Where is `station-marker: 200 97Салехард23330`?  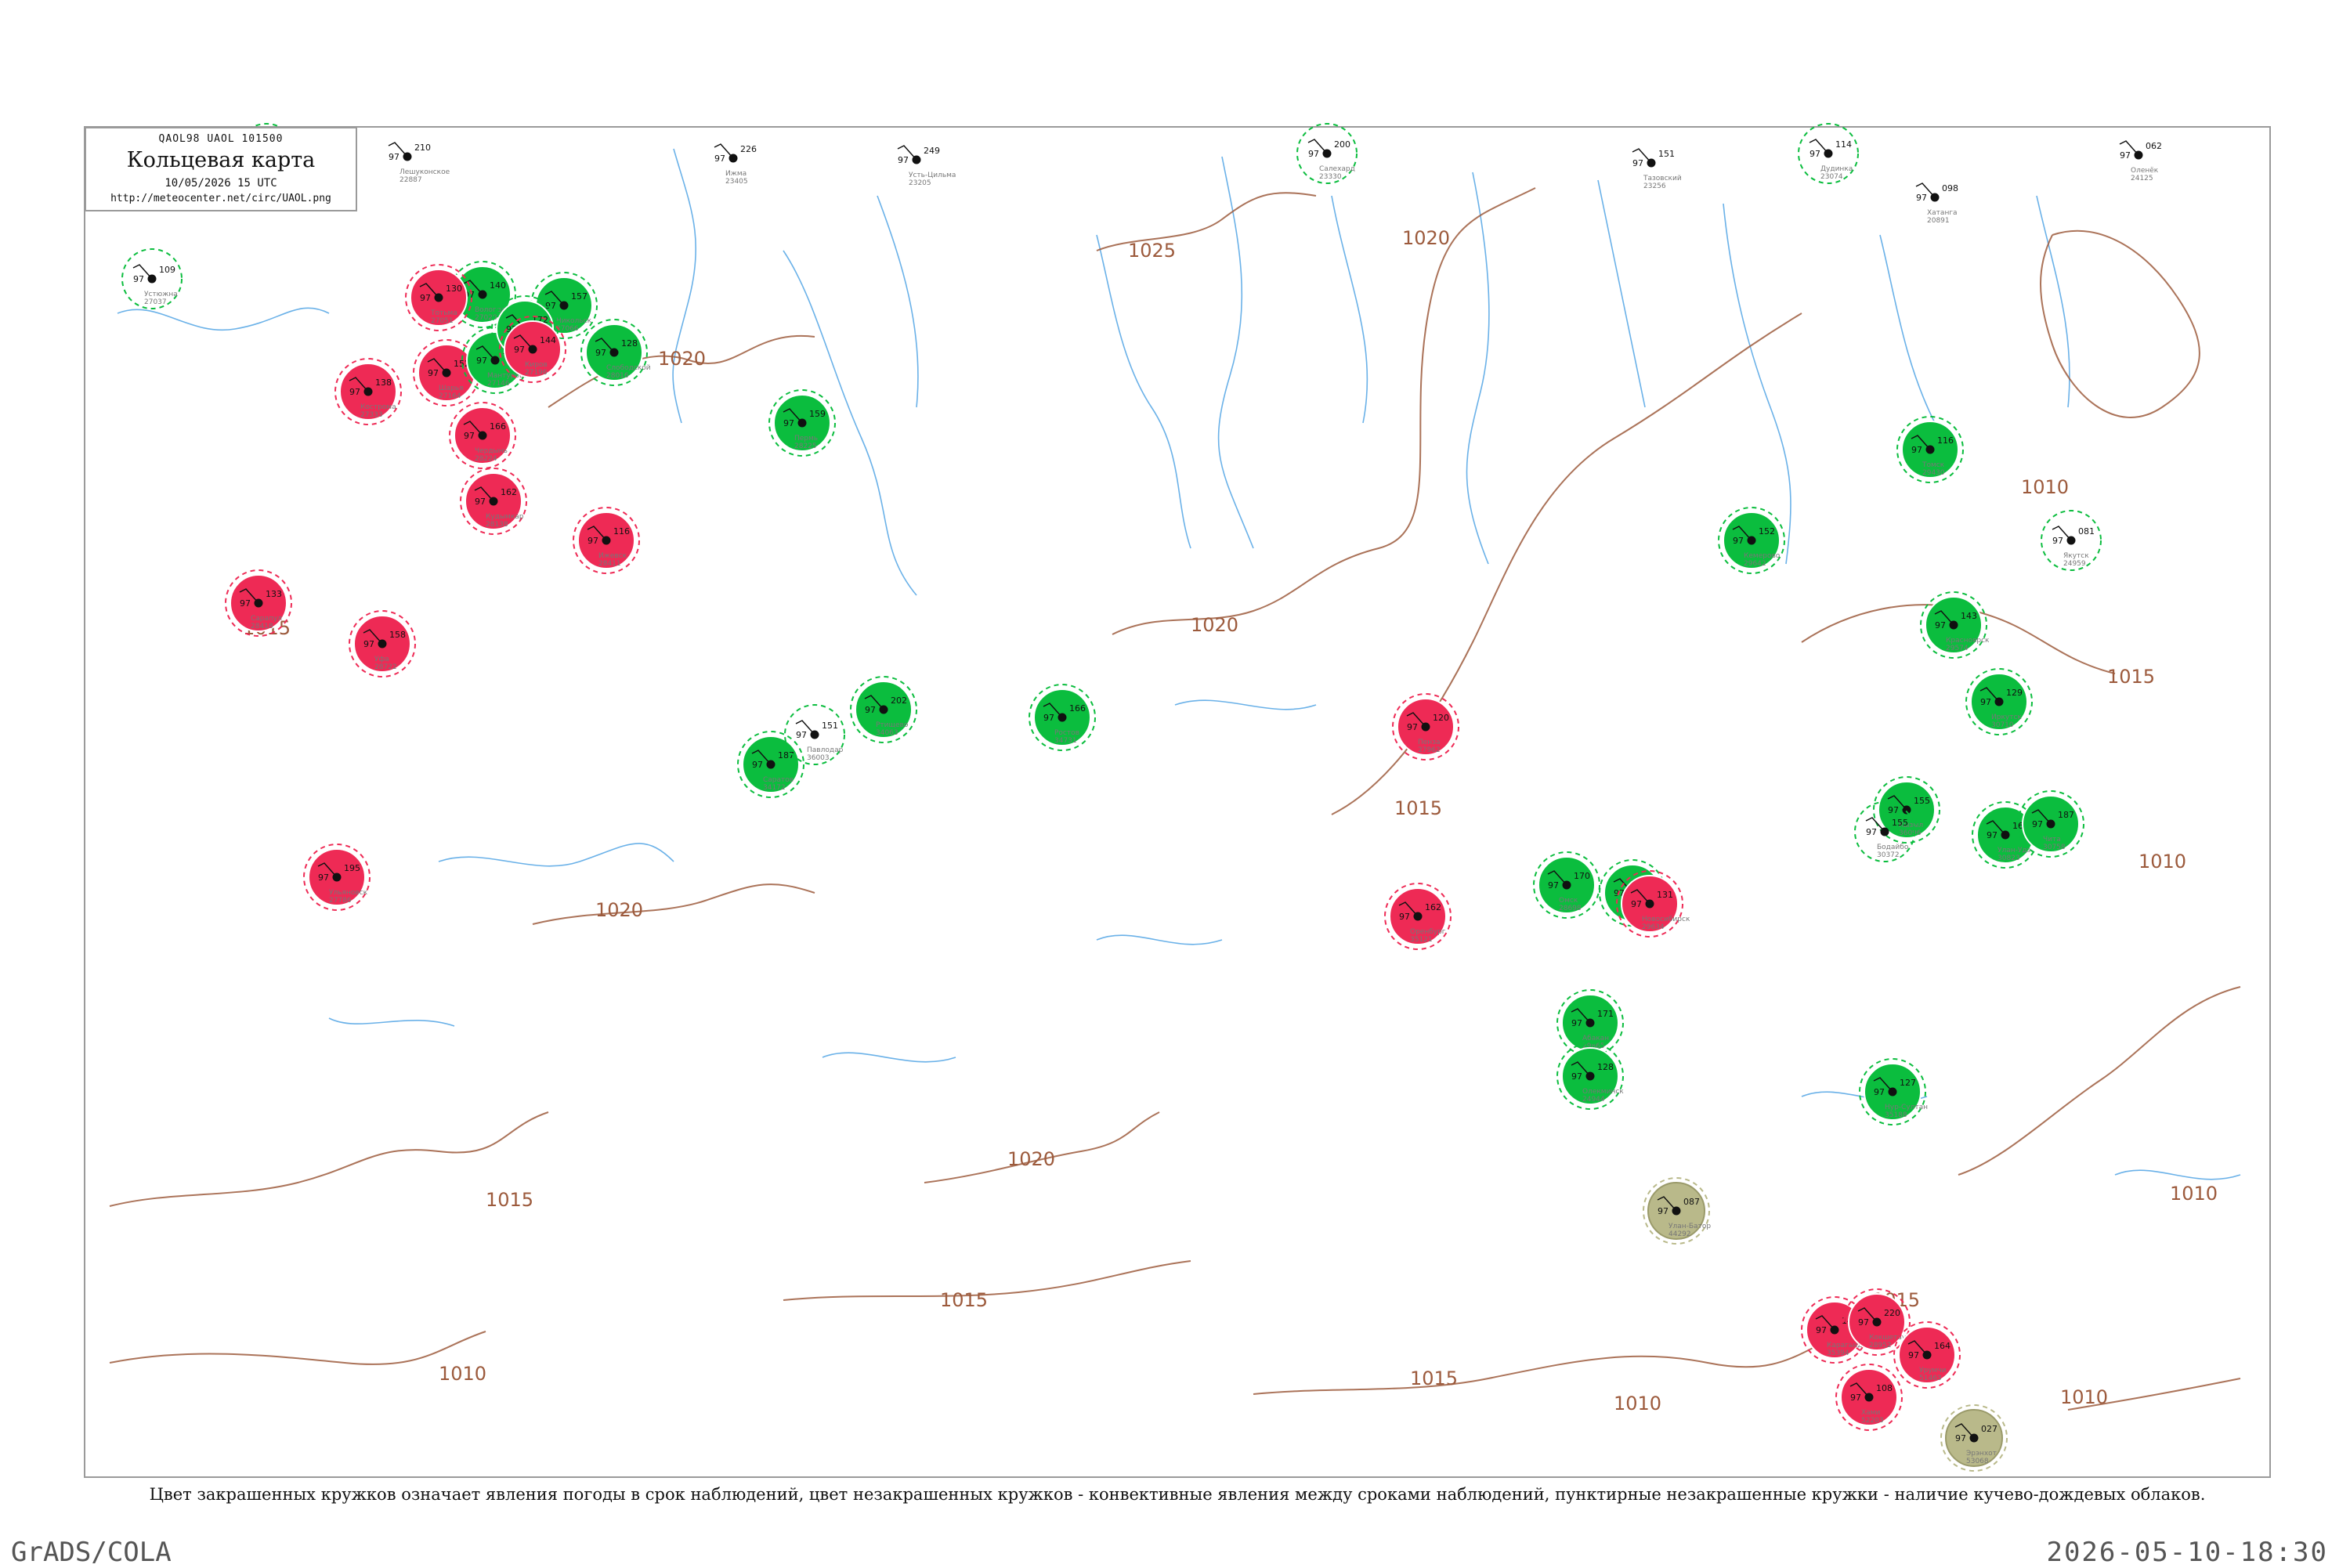 station-marker: 200 97Салехард23330 is located at coordinates (1327, 153).